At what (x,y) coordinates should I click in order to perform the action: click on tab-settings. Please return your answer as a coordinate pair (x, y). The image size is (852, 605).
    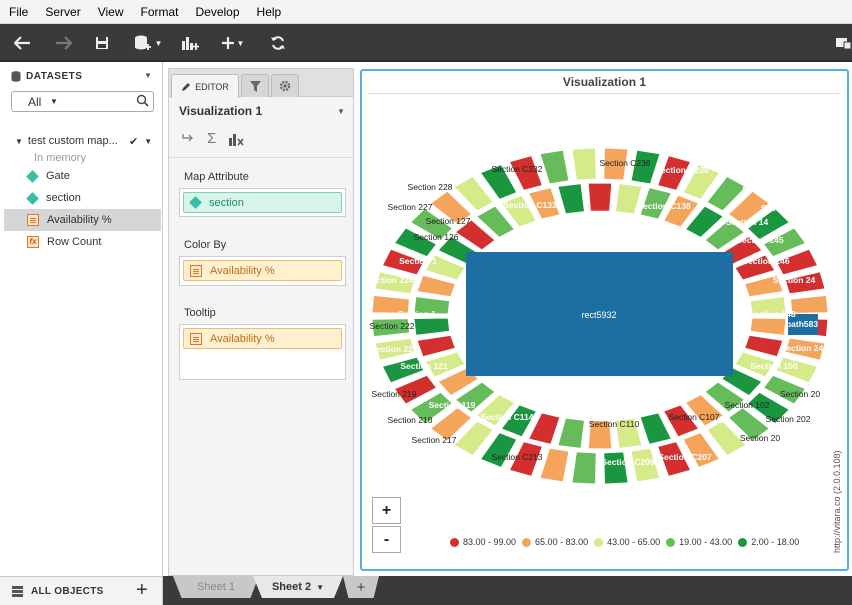
    Looking at the image, I should click on (285, 85).